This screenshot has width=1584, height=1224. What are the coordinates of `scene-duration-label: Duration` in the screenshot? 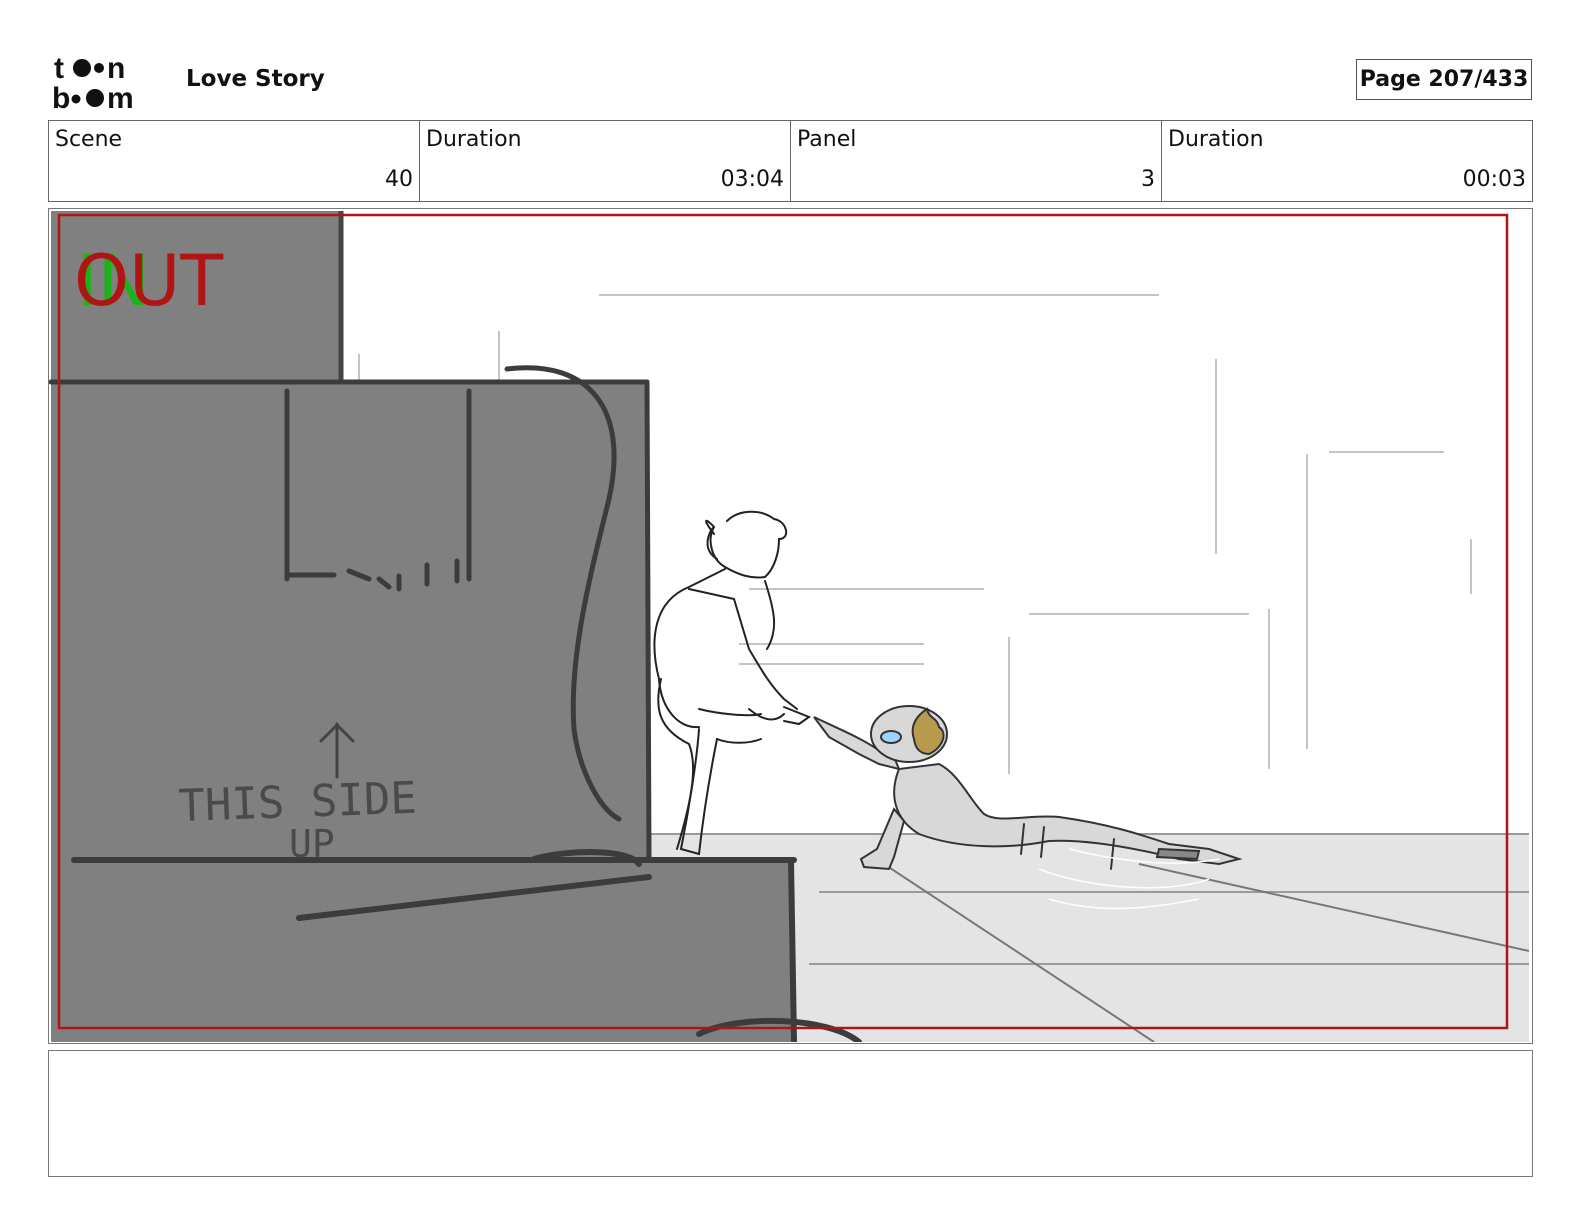 It's located at (474, 139).